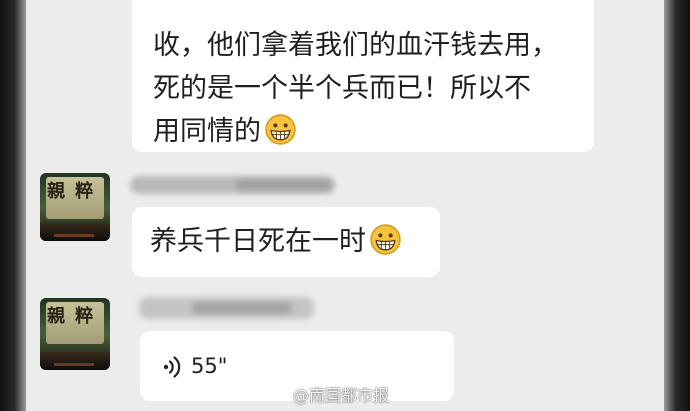 This screenshot has height=411, width=690. I want to click on message-bubble-2: 养兵千日死在一时, so click(286, 242).